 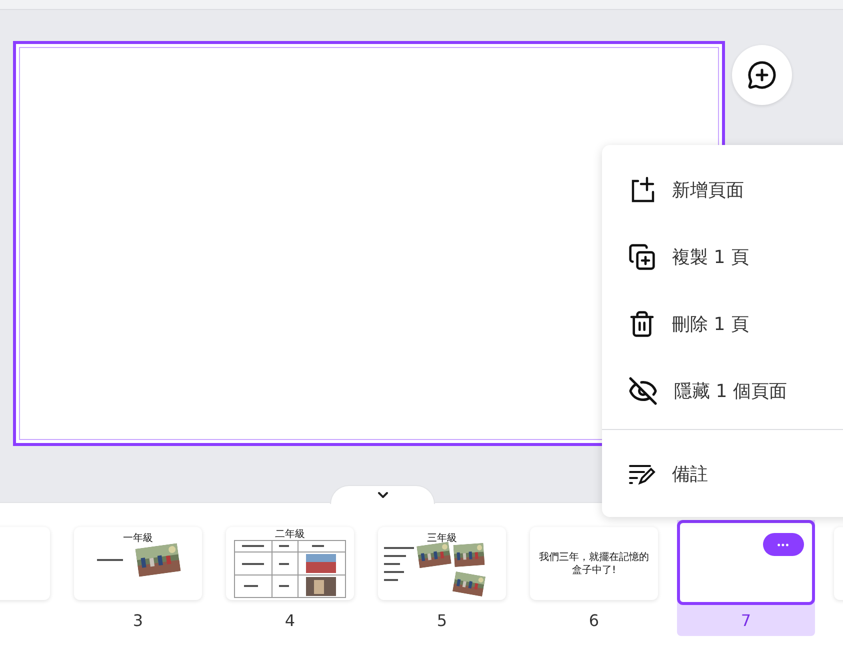 I want to click on page-number: 5, so click(x=442, y=621).